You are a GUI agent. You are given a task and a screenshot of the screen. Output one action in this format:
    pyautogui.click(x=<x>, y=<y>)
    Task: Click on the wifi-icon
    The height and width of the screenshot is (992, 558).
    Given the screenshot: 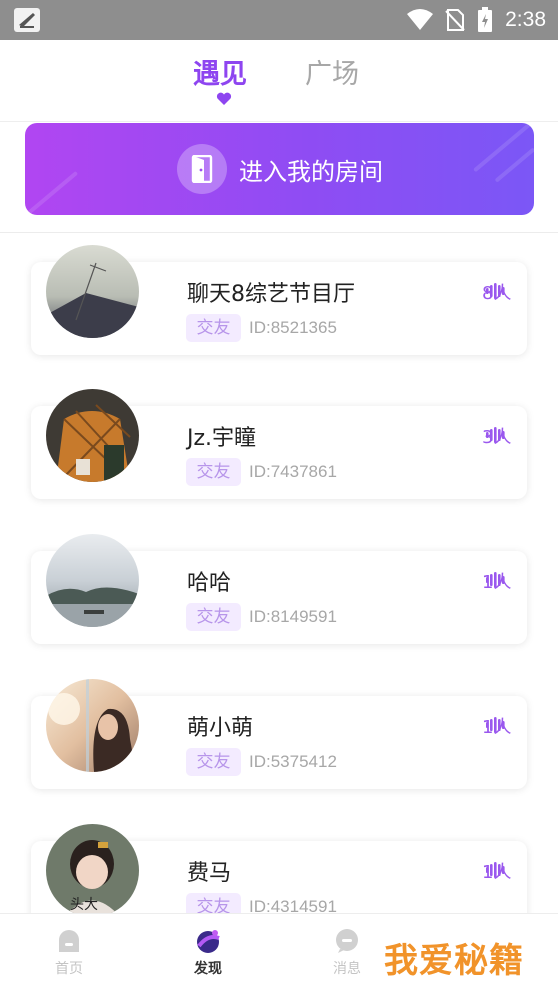 What is the action you would take?
    pyautogui.click(x=420, y=19)
    